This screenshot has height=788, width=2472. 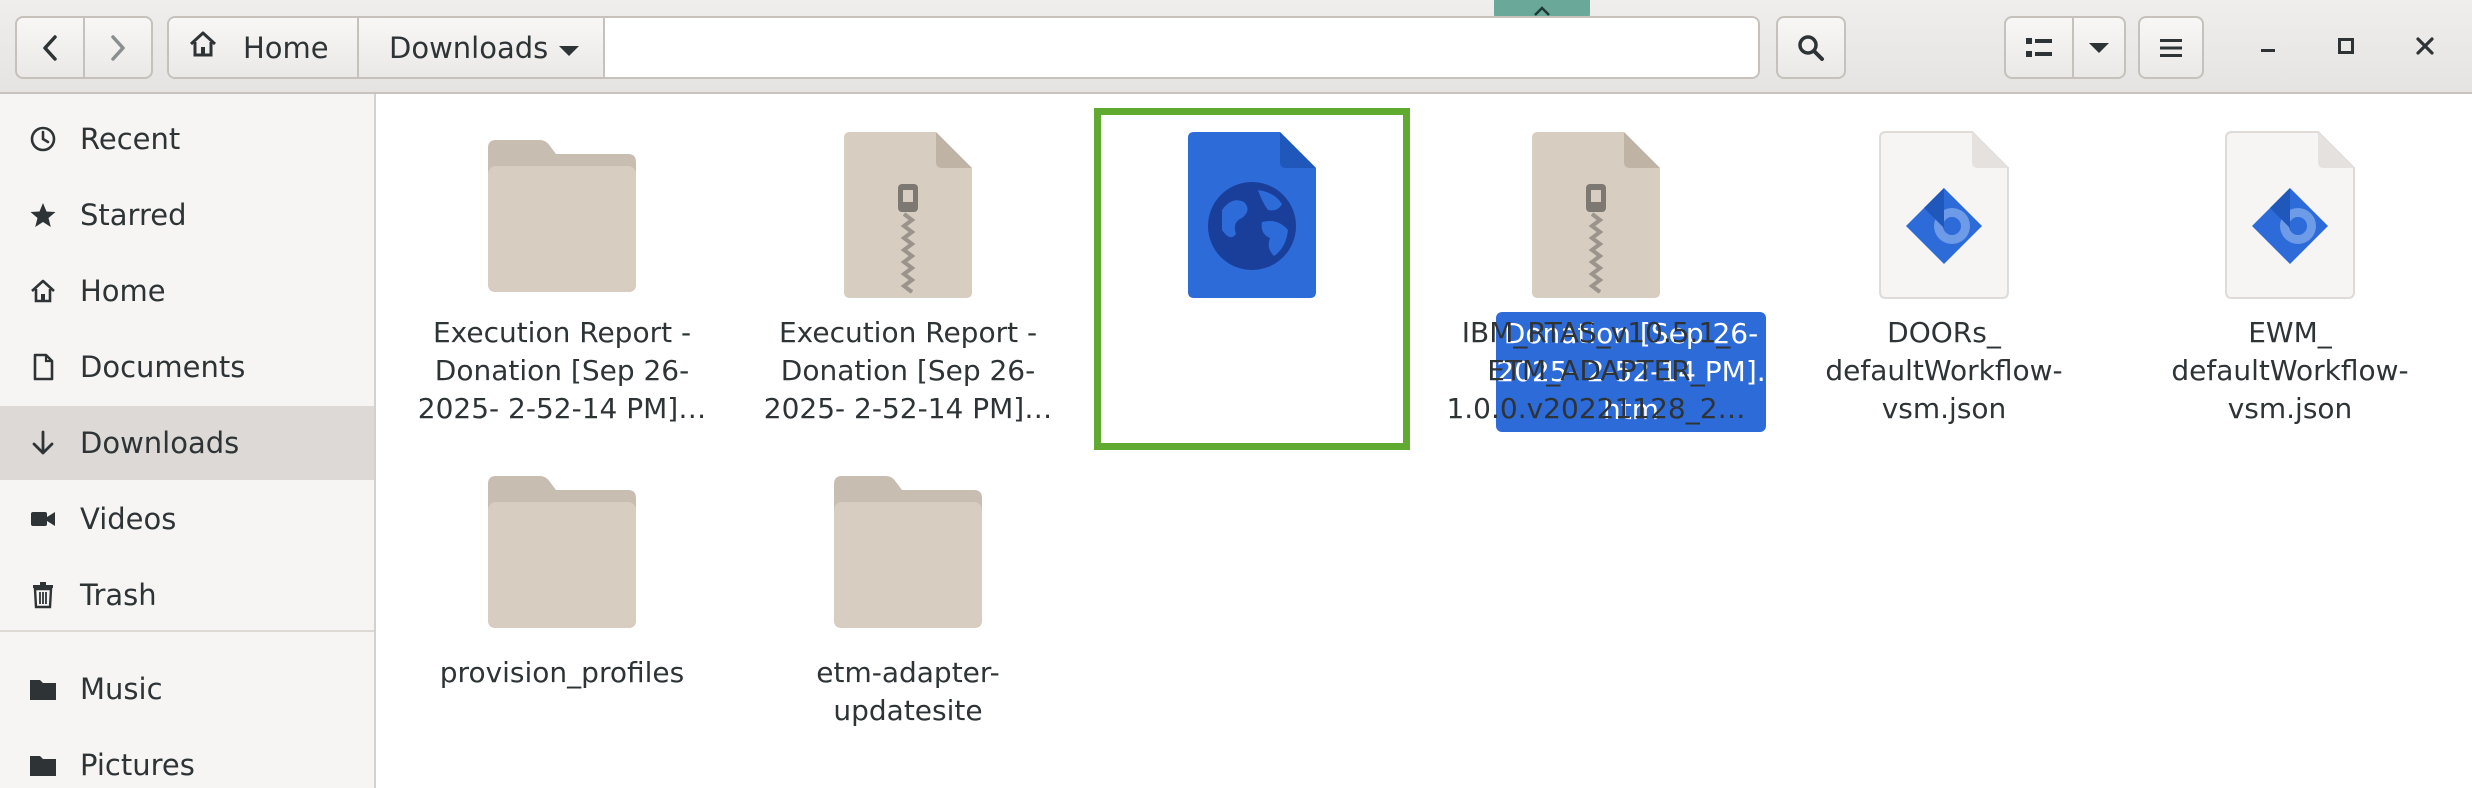 I want to click on sidebar-item-label: Starred, so click(x=133, y=215).